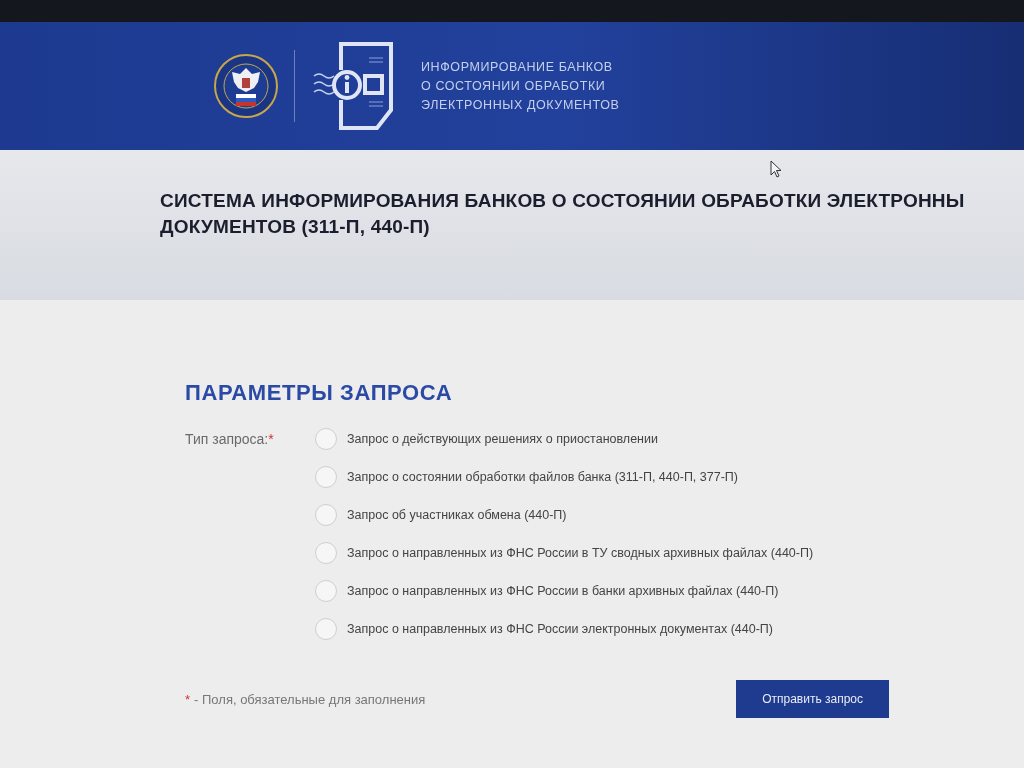 The width and height of the screenshot is (1024, 768). What do you see at coordinates (319, 393) in the screenshot?
I see `section-heading: ПАРАМЕТРЫ ЗАПРОСА` at bounding box center [319, 393].